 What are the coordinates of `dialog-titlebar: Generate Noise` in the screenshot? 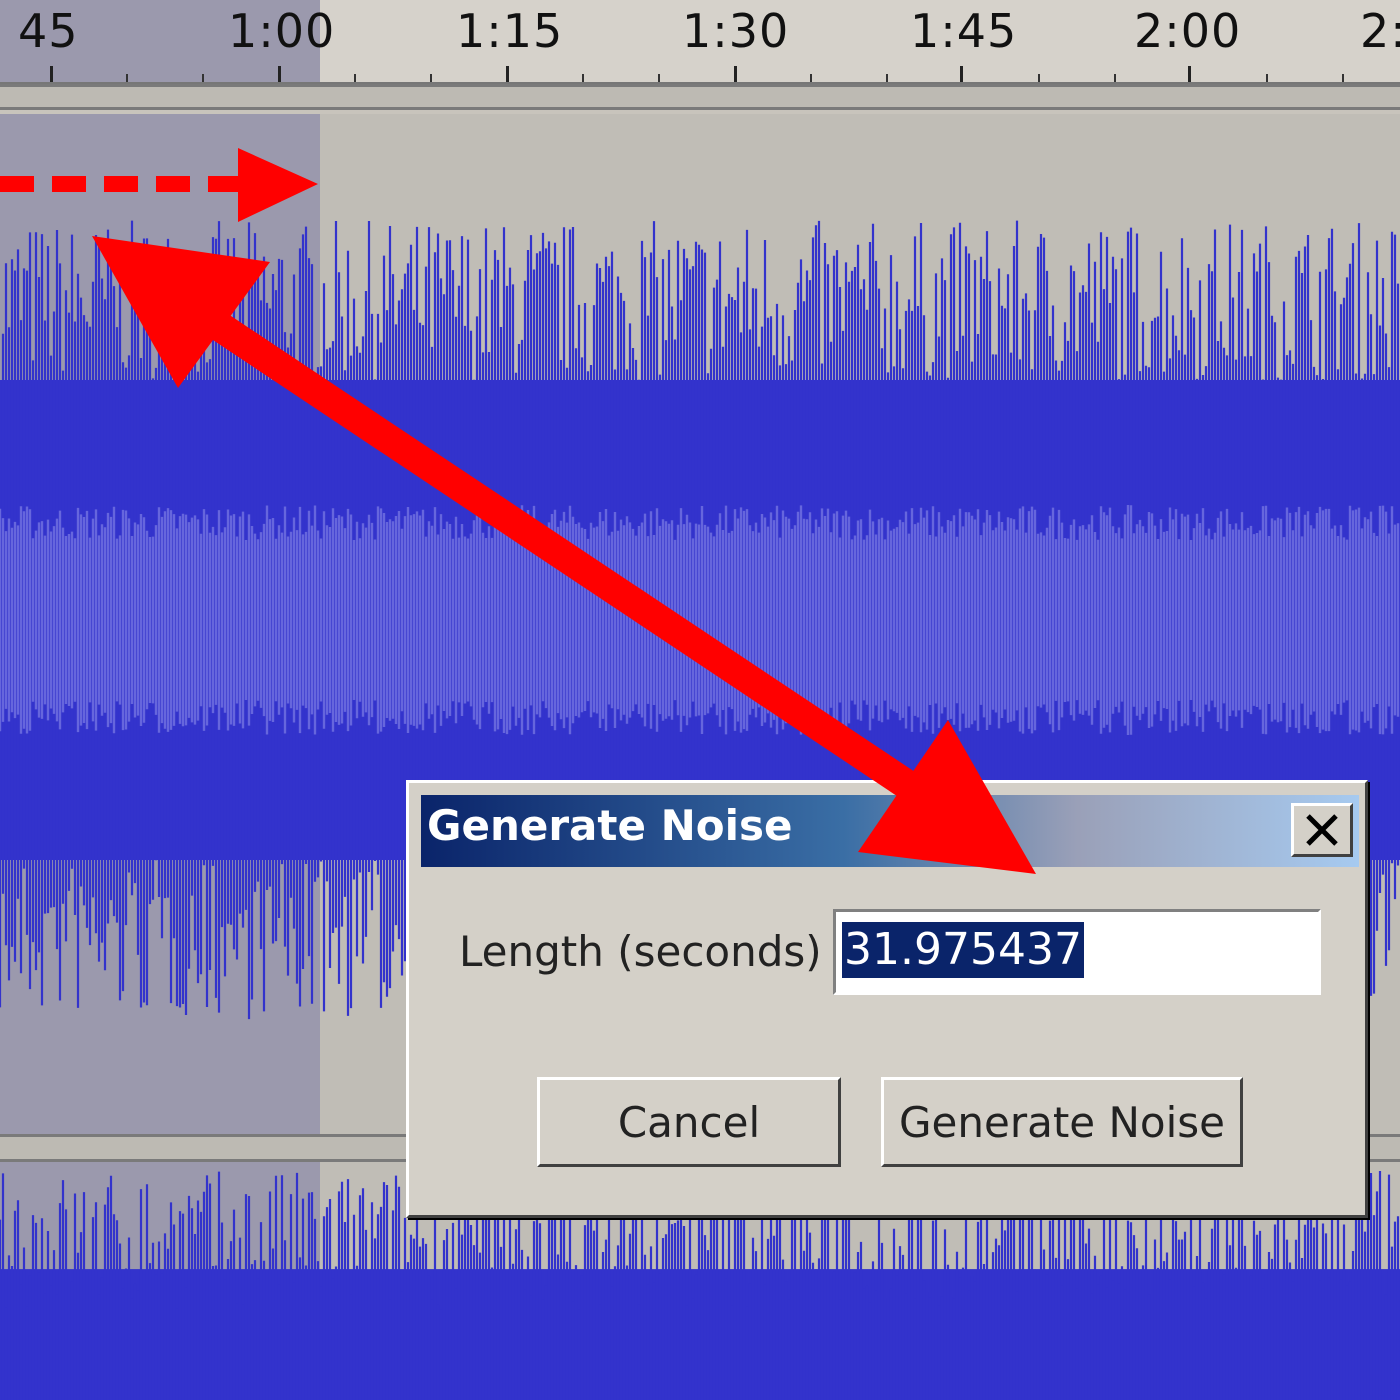 It's located at (890, 831).